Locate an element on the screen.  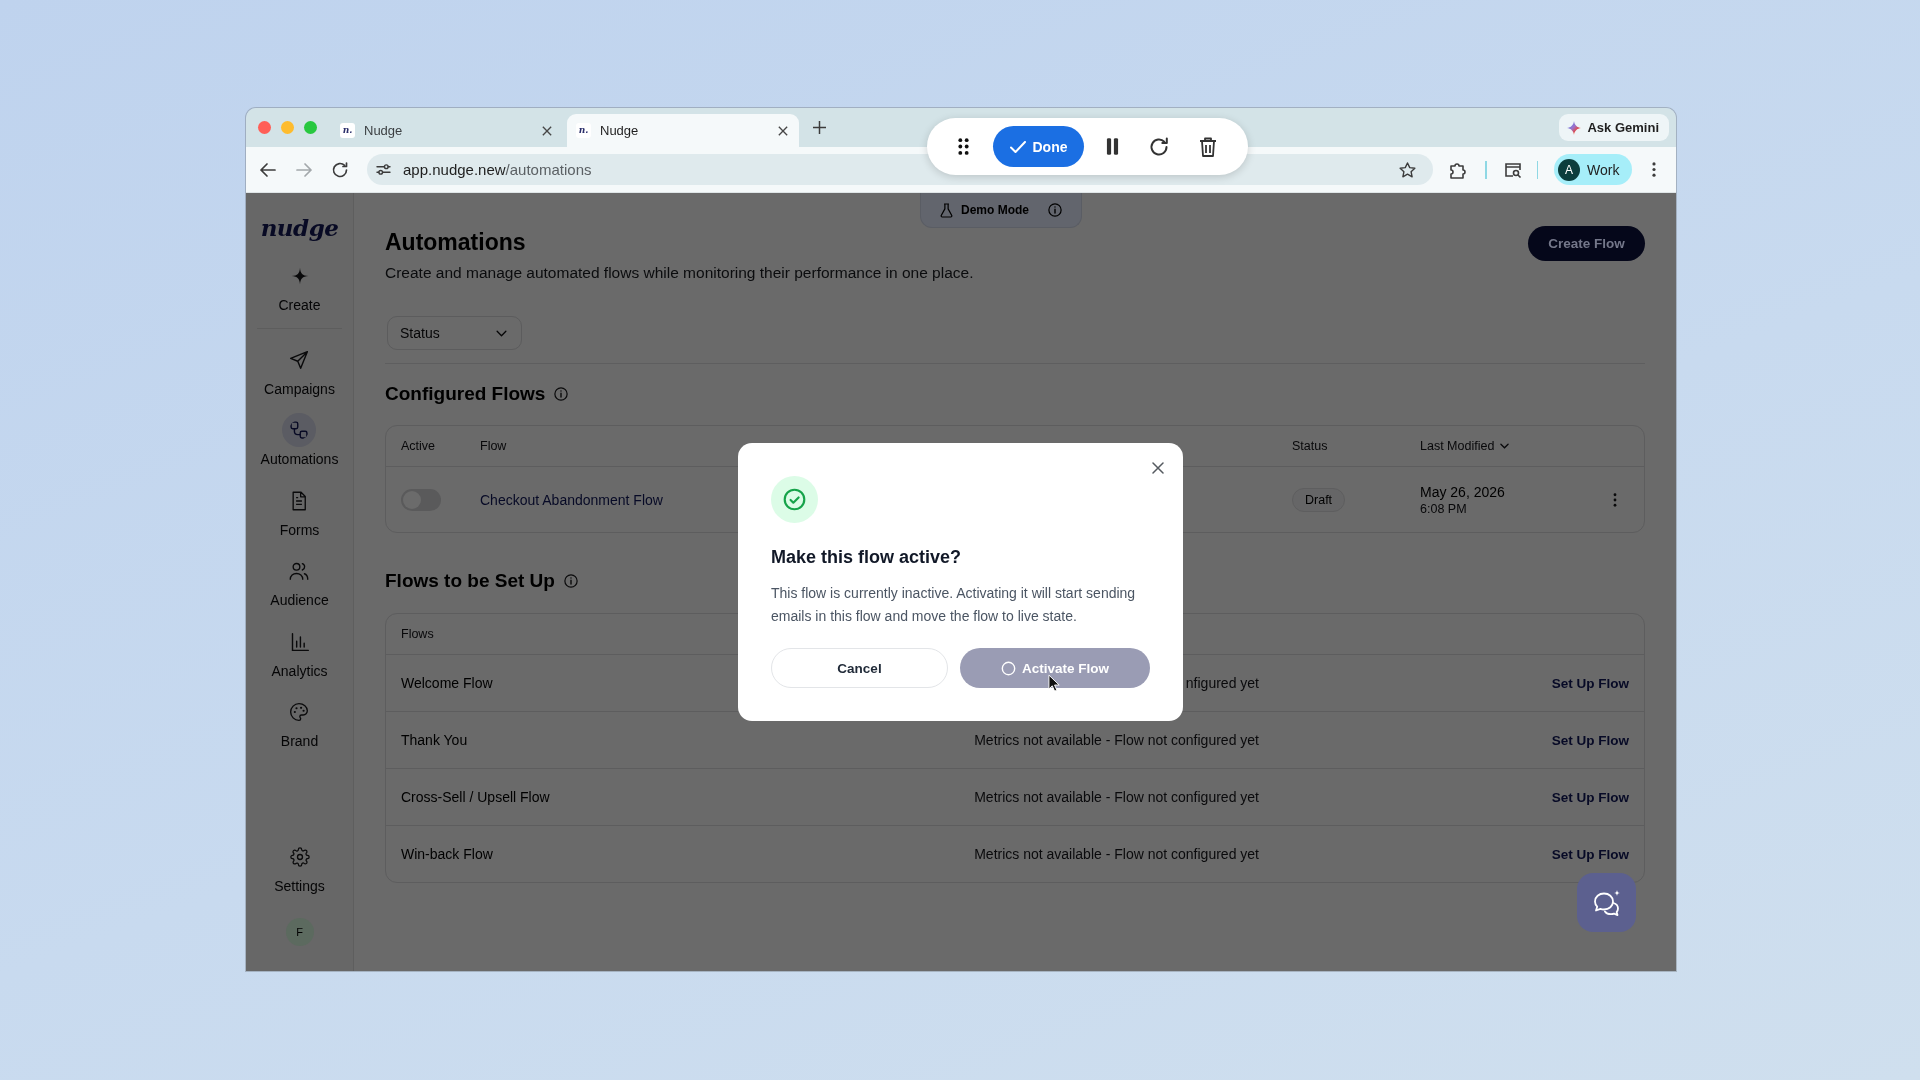
user-avatar: F is located at coordinates (299, 932).